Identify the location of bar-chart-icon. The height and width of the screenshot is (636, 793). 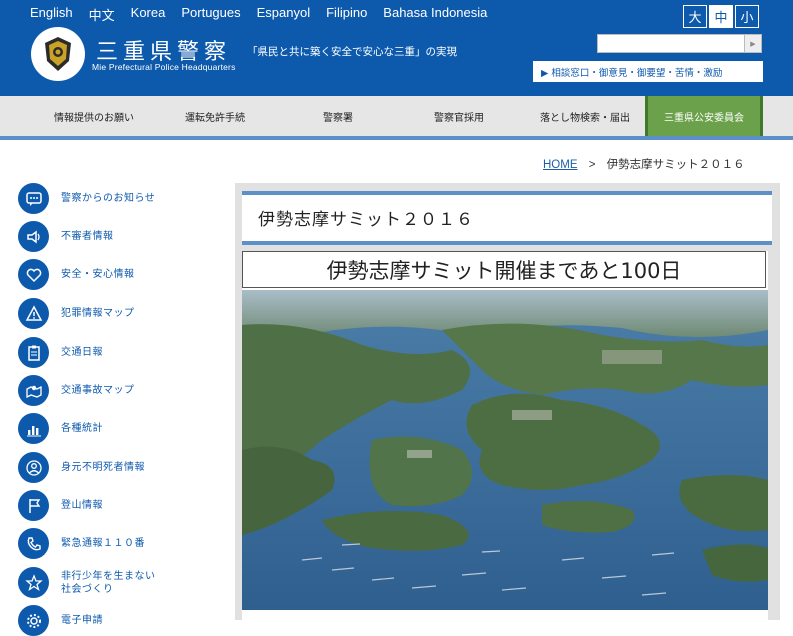
(33, 428).